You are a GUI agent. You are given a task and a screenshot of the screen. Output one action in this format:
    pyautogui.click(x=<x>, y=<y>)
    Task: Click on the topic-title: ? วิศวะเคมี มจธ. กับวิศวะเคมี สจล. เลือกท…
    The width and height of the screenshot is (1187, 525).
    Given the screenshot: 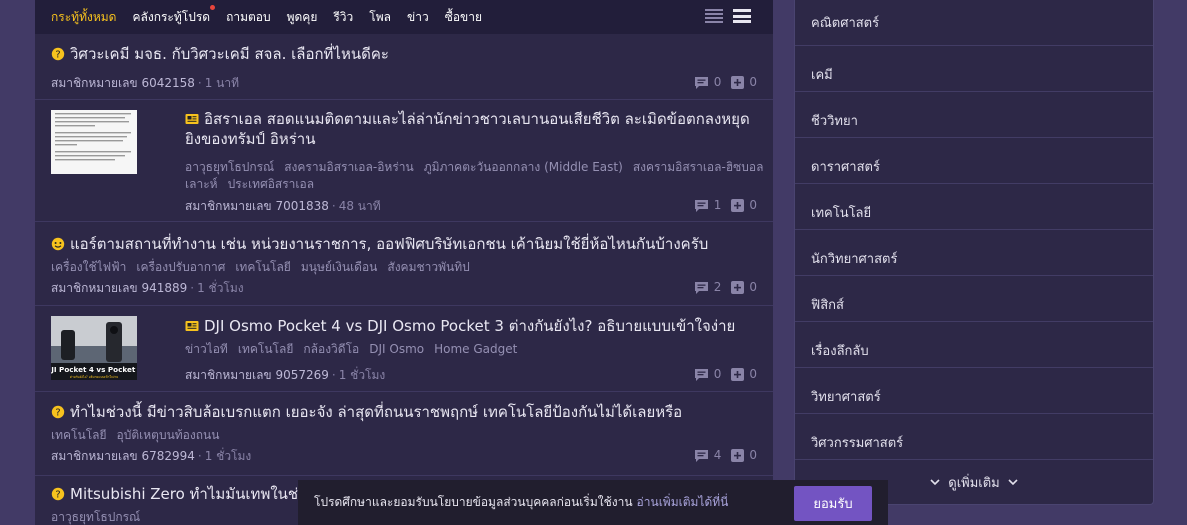 What is the action you would take?
    pyautogui.click(x=220, y=54)
    